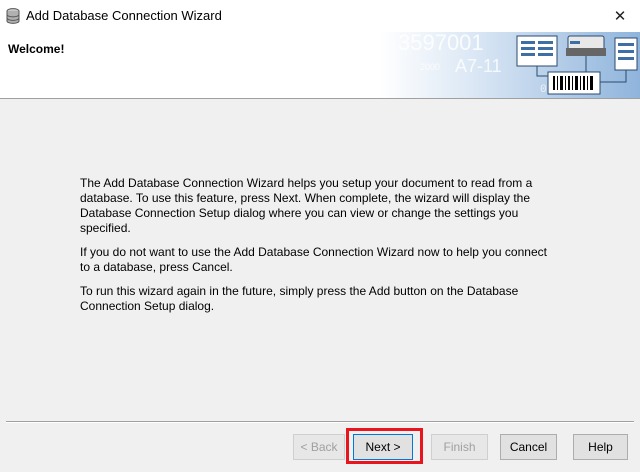 This screenshot has width=640, height=472. I want to click on cancel-button: Cancel, so click(528, 447).